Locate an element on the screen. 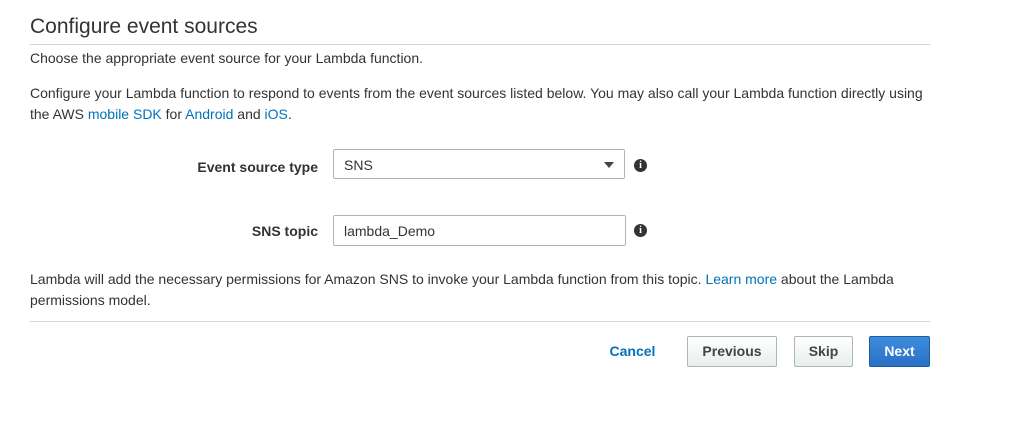 This screenshot has width=1019, height=448. description-text: and is located at coordinates (249, 114).